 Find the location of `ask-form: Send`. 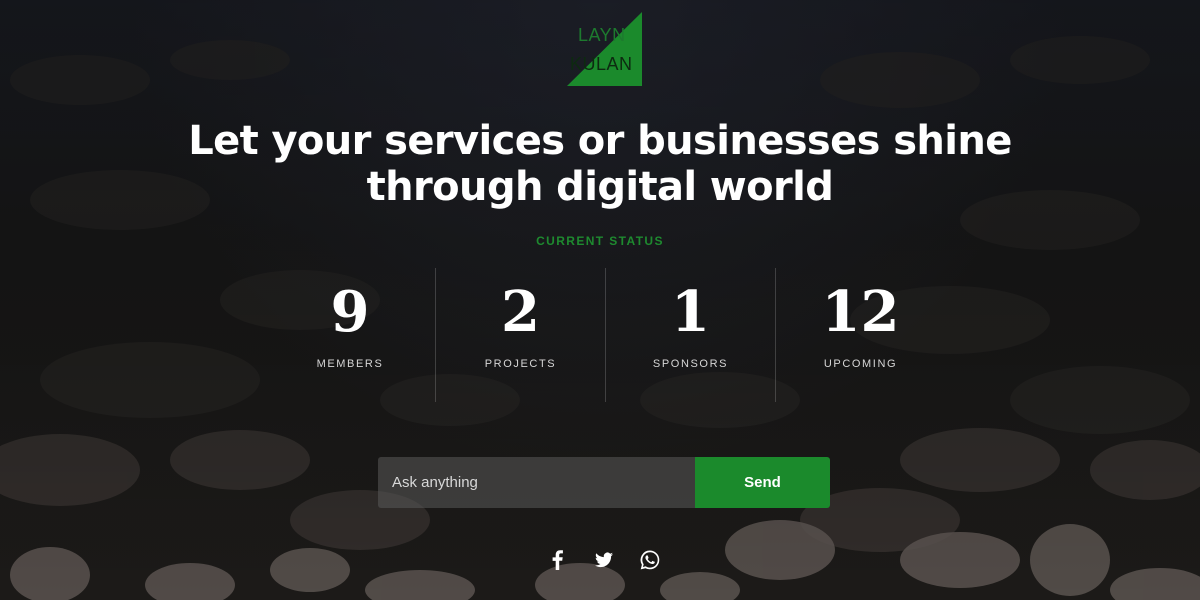

ask-form: Send is located at coordinates (604, 482).